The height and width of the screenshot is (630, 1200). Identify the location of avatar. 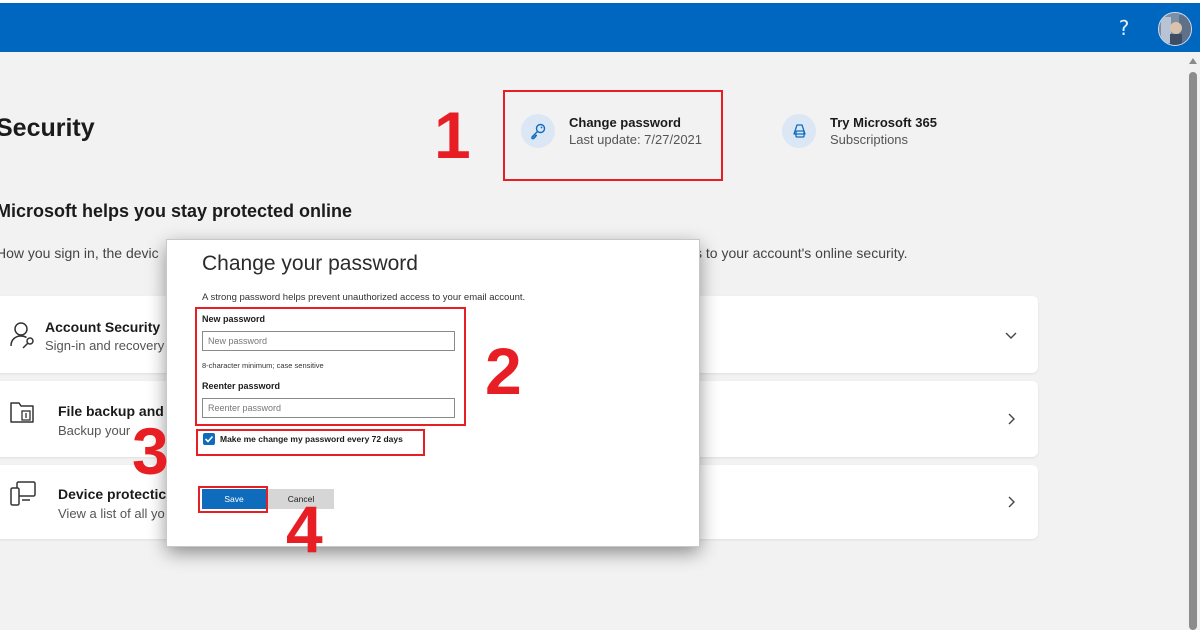
(1175, 29).